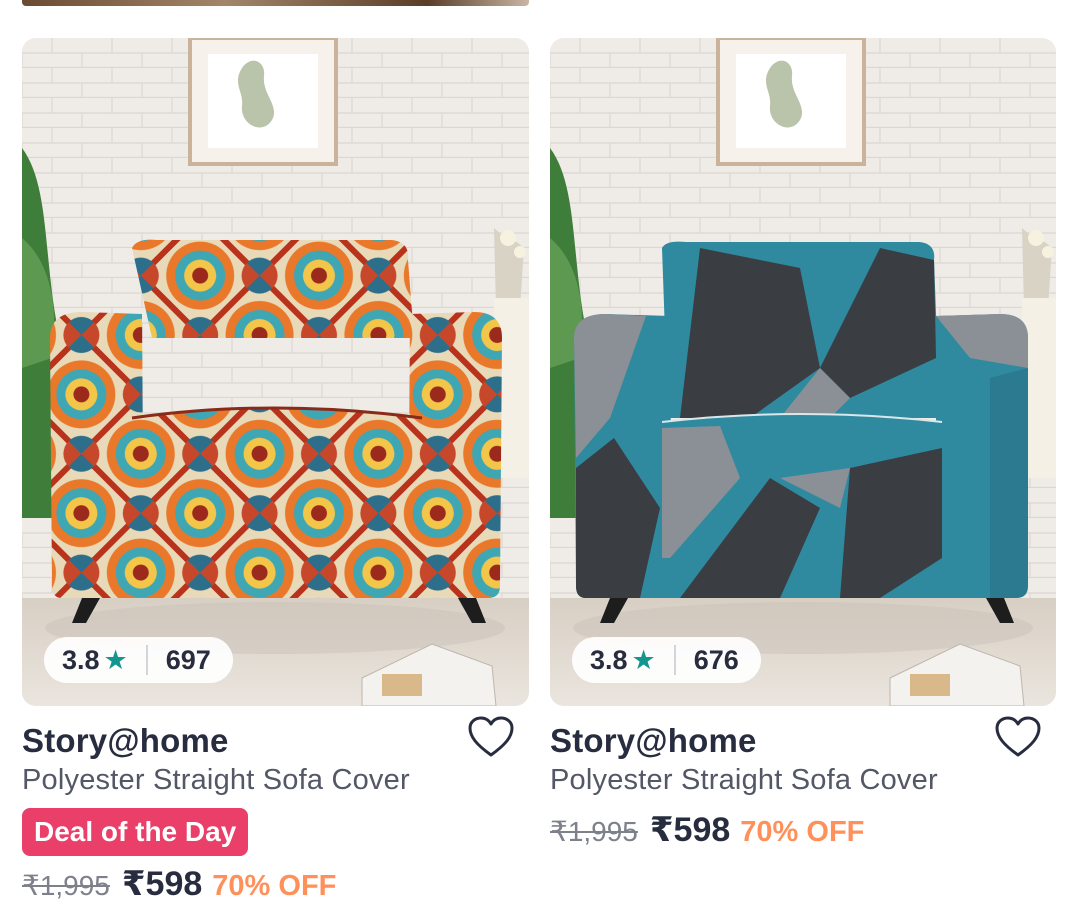 This screenshot has height=923, width=1079. Describe the element at coordinates (188, 659) in the screenshot. I see `rating-count: 697` at that location.